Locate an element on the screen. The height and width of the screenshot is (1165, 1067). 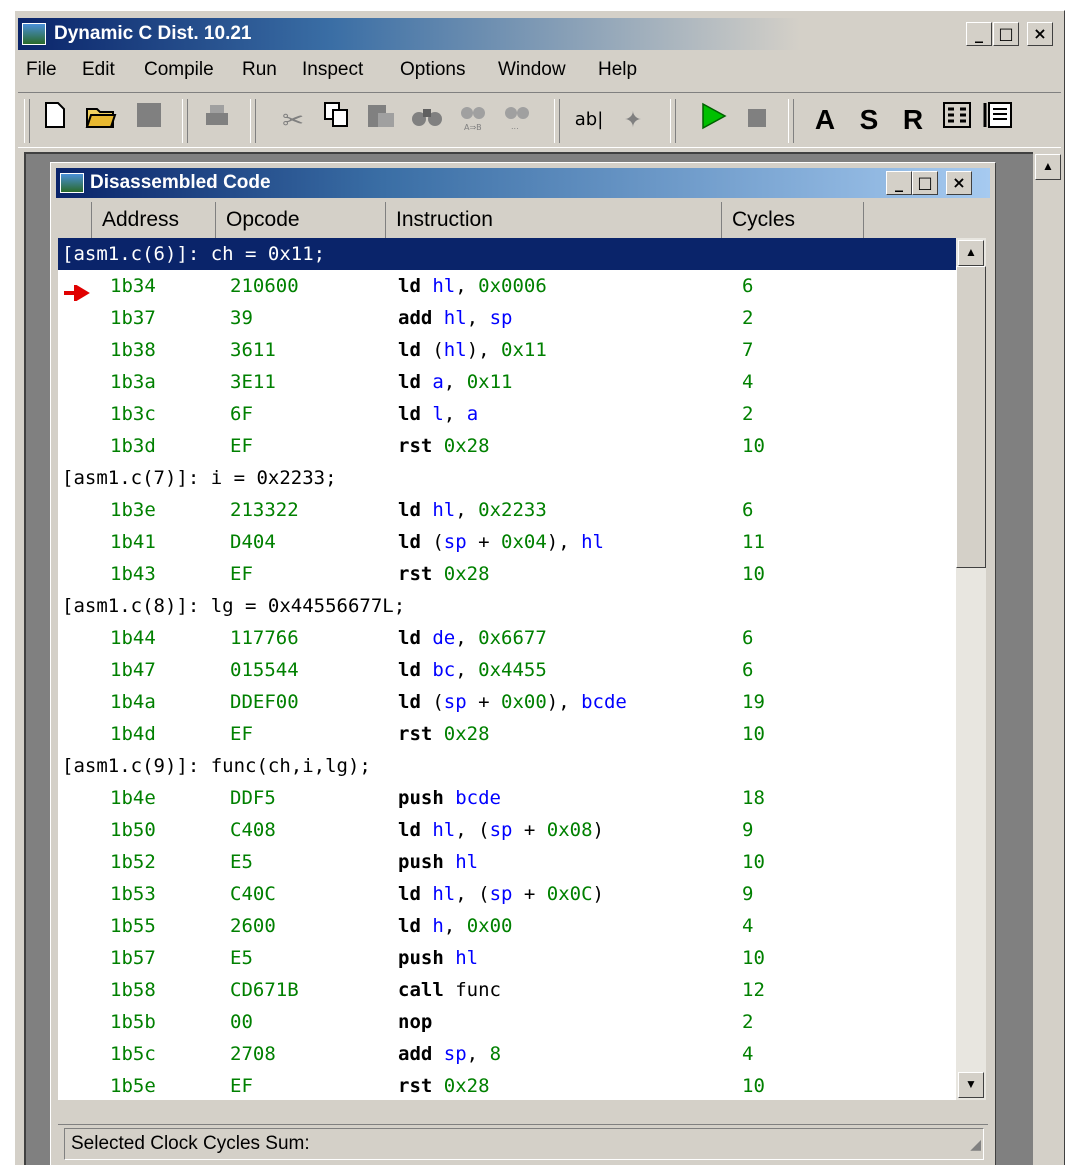
column-header-opcode: Opcode is located at coordinates (301, 220).